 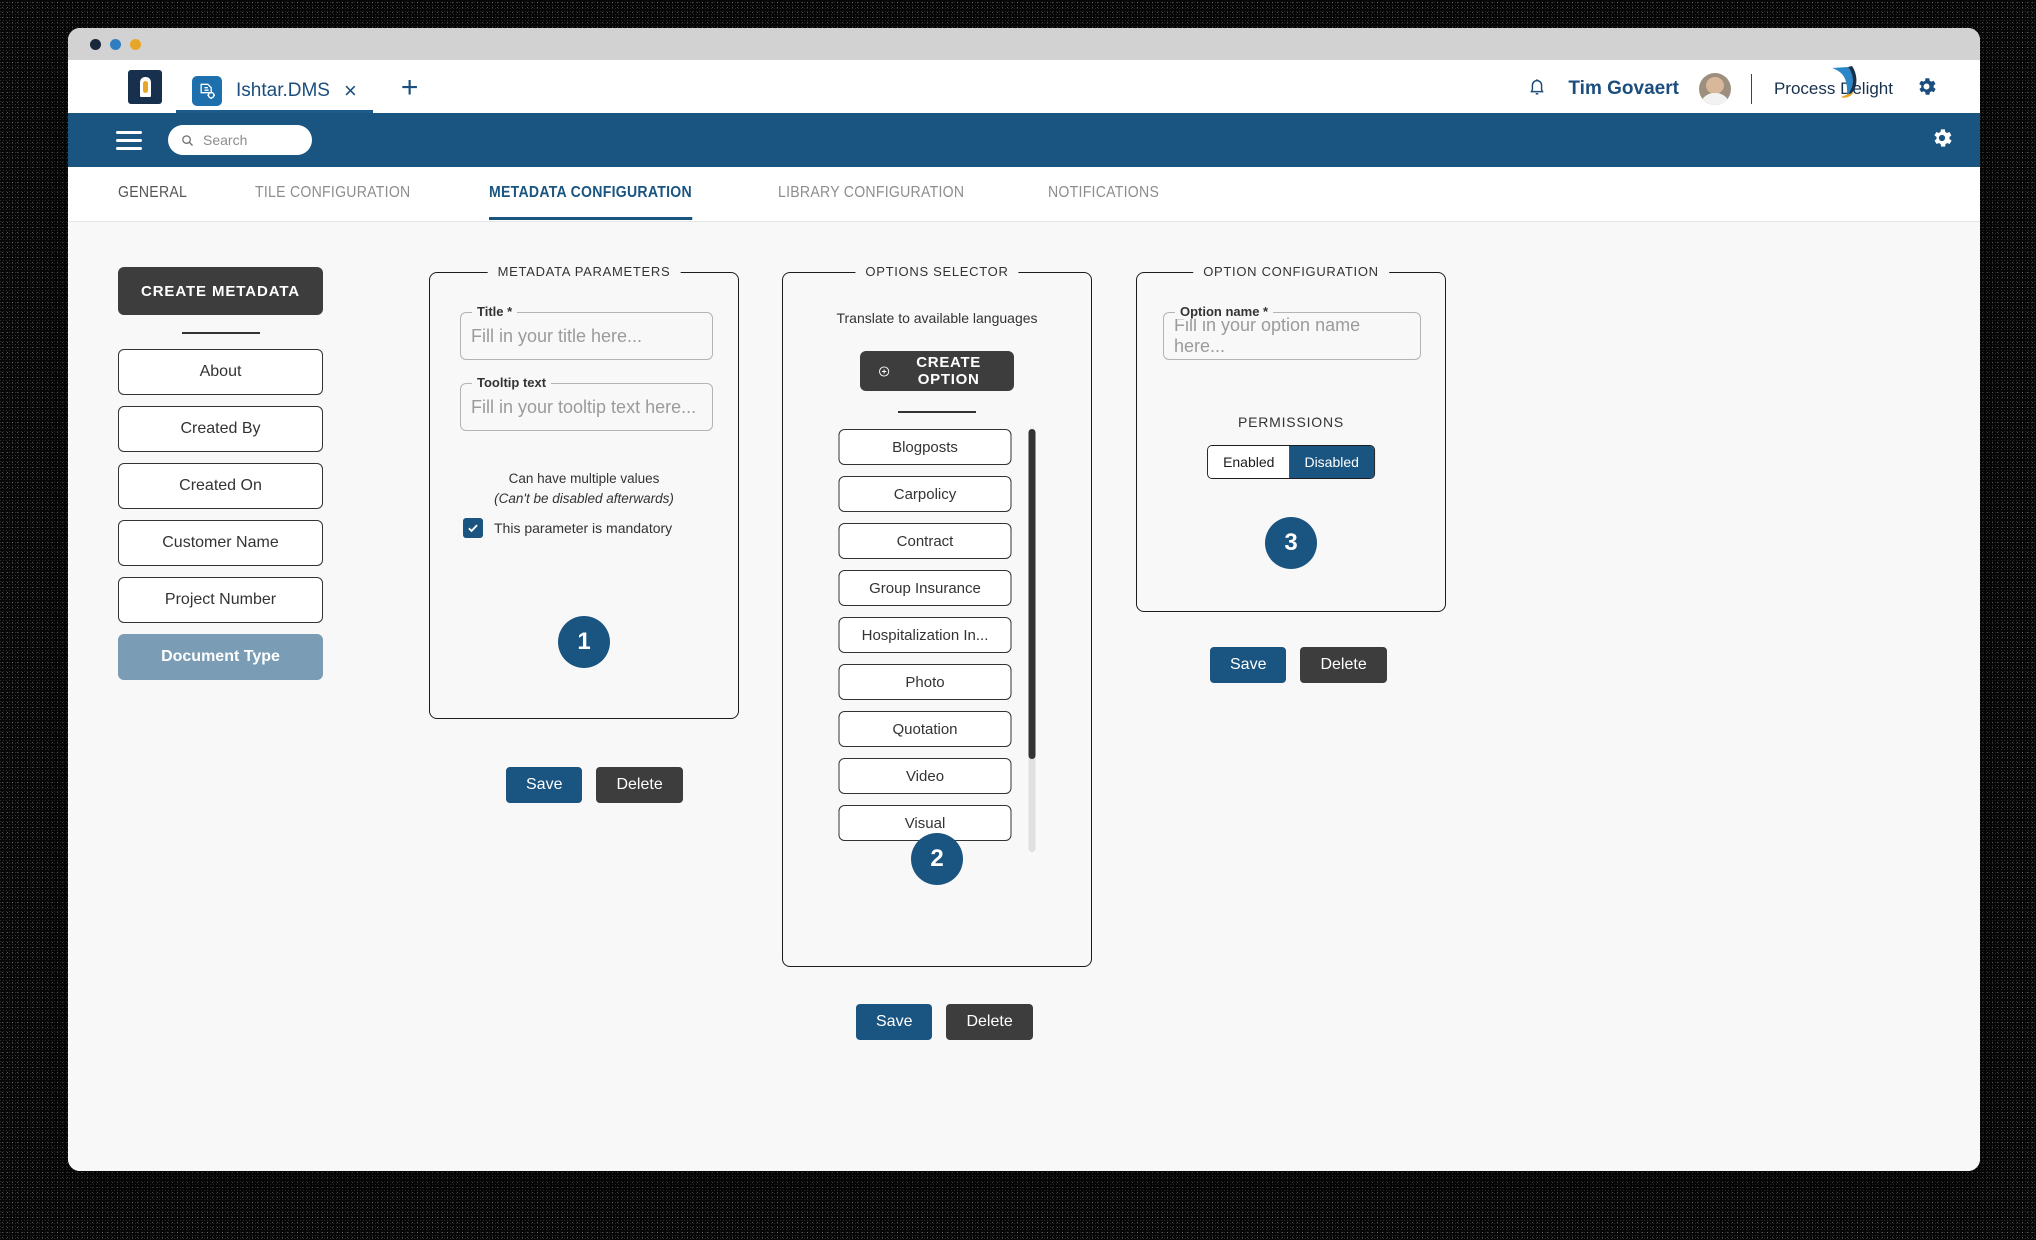 What do you see at coordinates (925, 588) in the screenshot?
I see `list-item: Group Insurance` at bounding box center [925, 588].